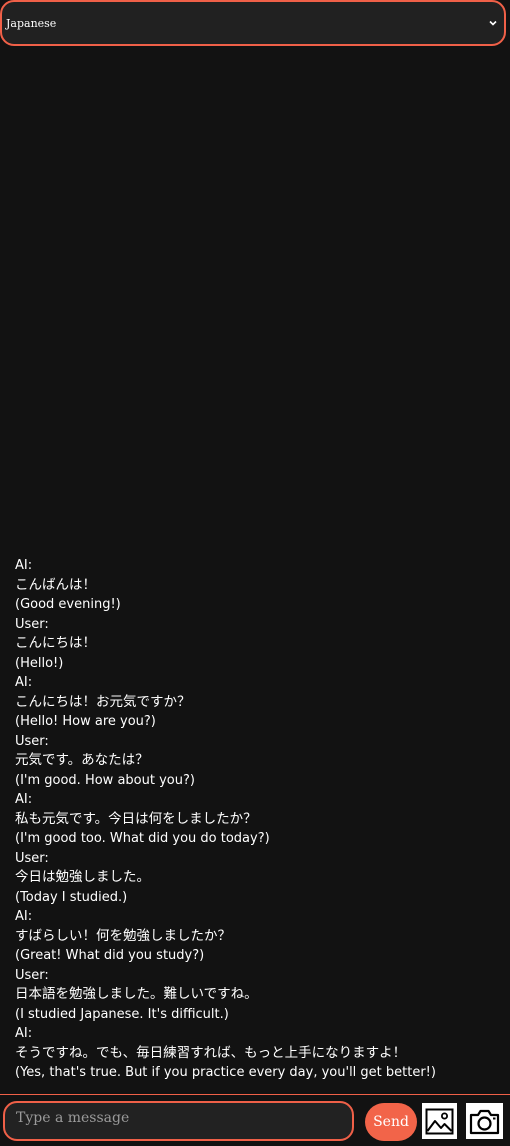 The height and width of the screenshot is (1146, 510). I want to click on message-text: 元気です。あなたは？, so click(82, 760).